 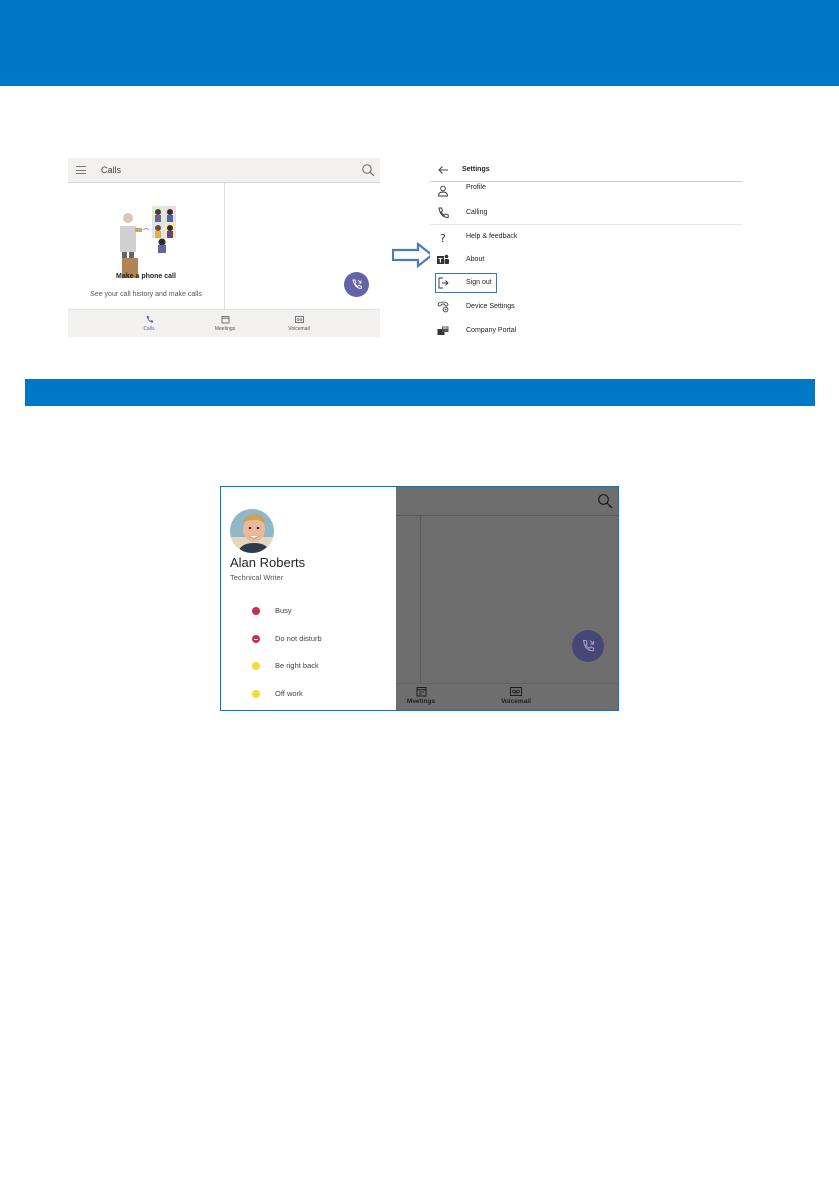 I want to click on settings-header: Settings, so click(x=586, y=170).